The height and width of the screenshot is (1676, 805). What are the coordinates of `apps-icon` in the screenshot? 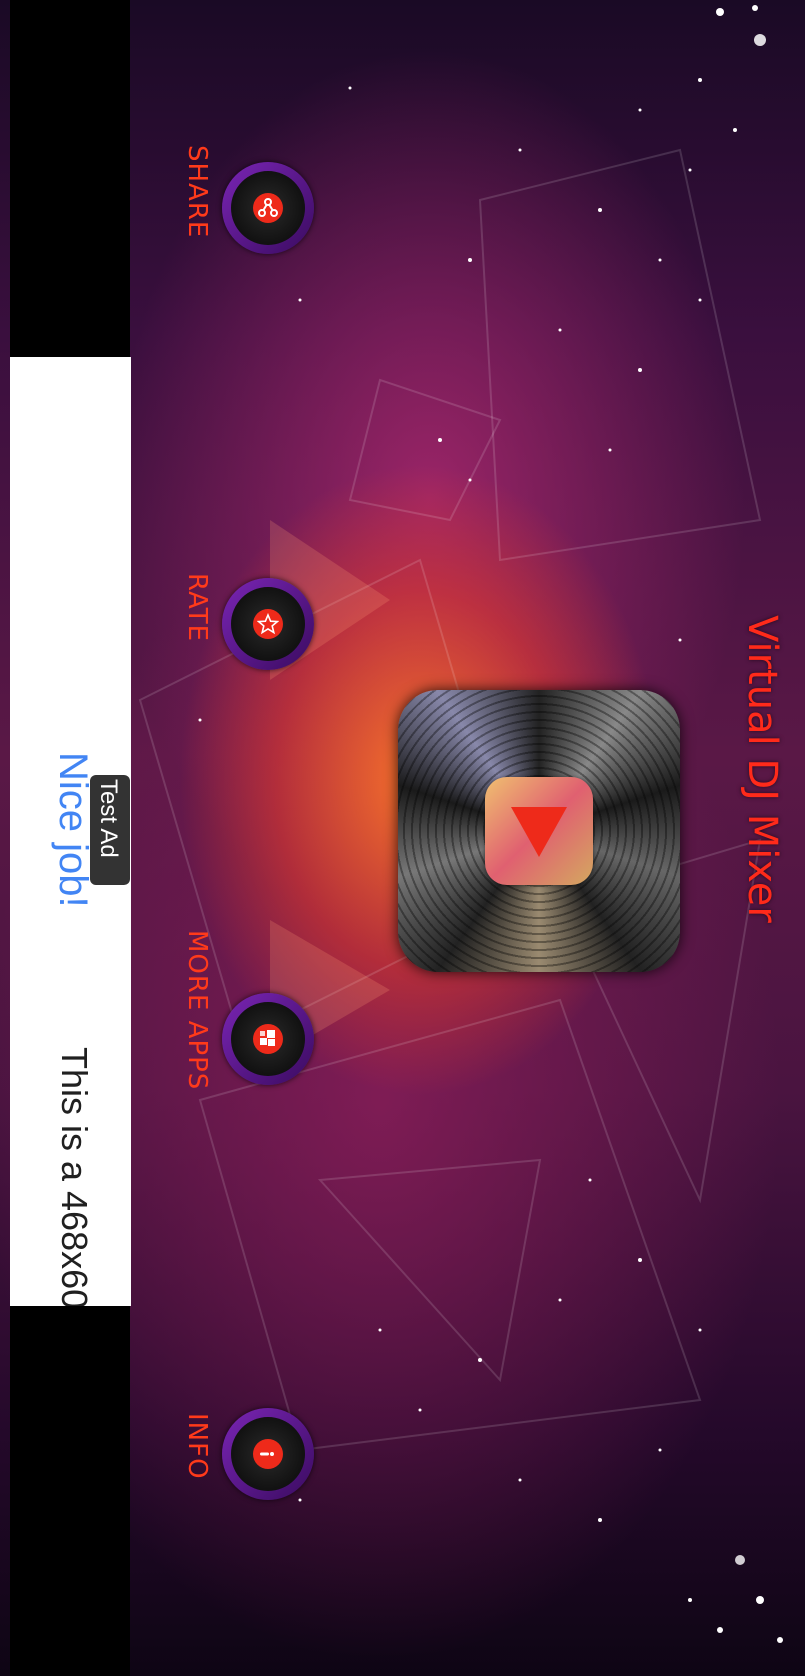 It's located at (267, 1038).